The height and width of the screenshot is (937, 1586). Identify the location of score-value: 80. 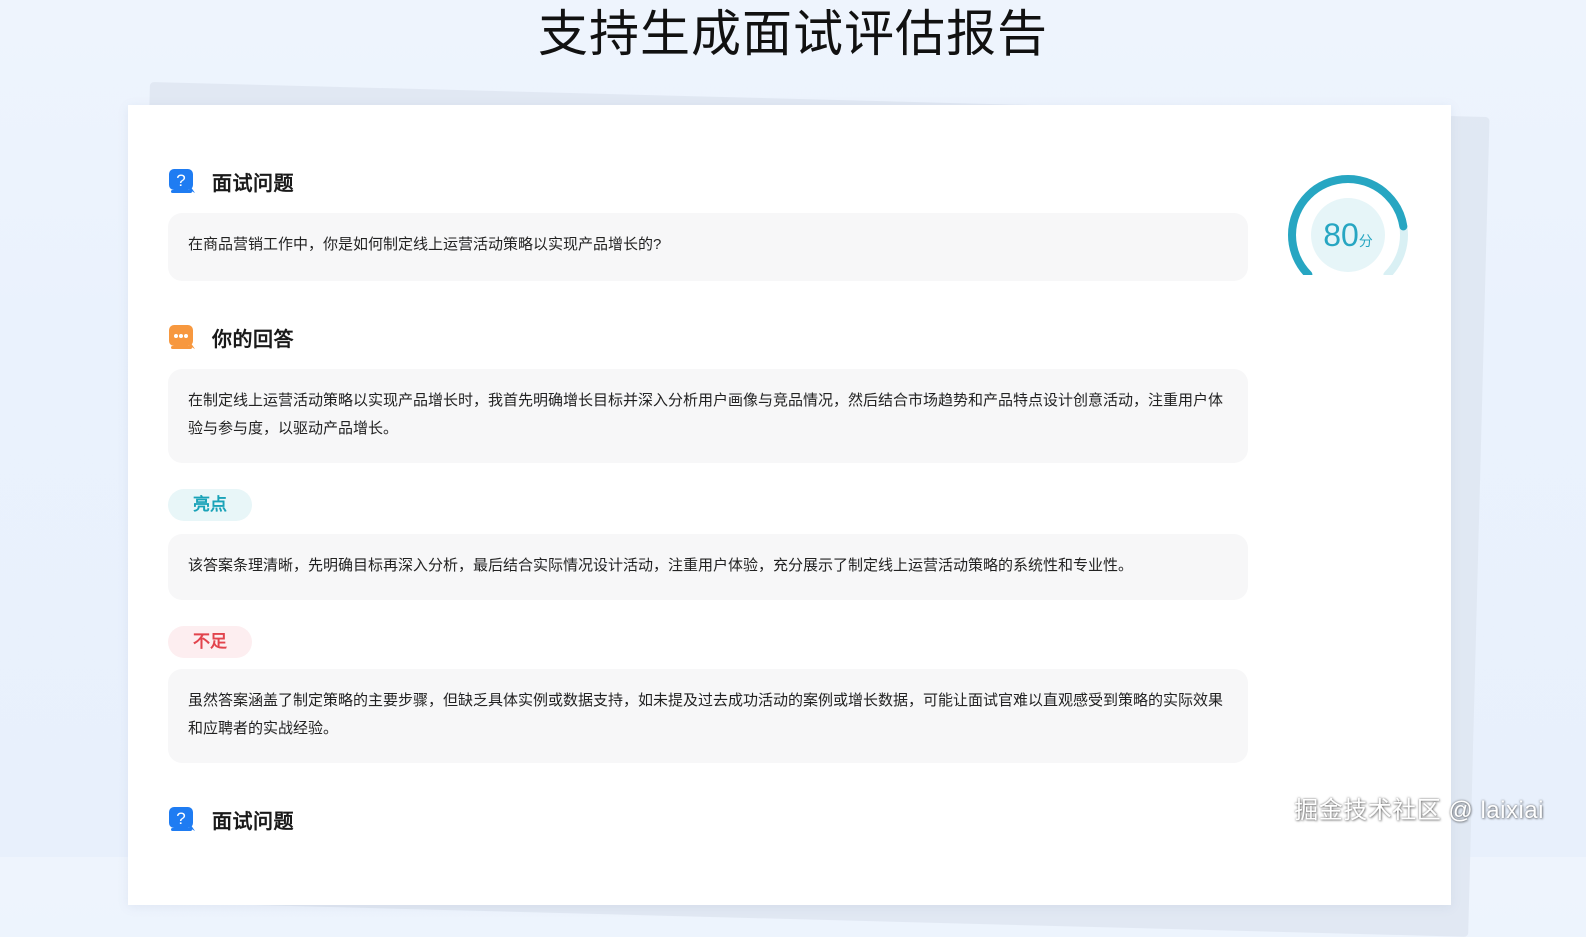
(1341, 235).